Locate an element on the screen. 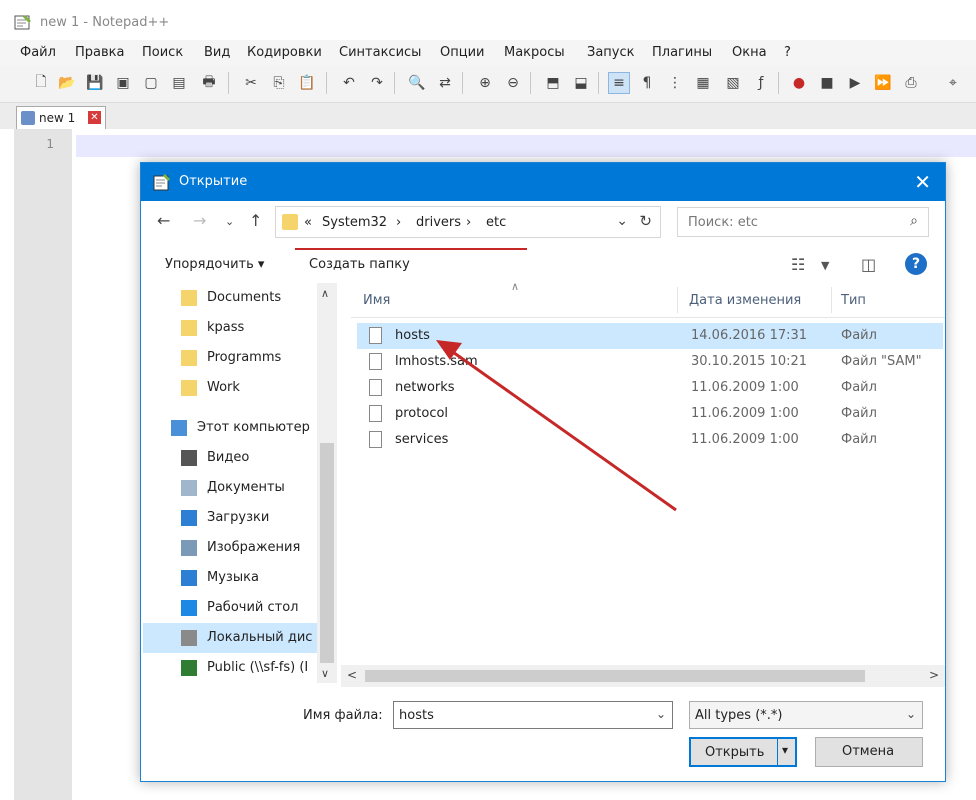 Image resolution: width=976 pixels, height=800 pixels. file-row-hosts: hosts 14.06.2016 17:31 Файл is located at coordinates (650, 336).